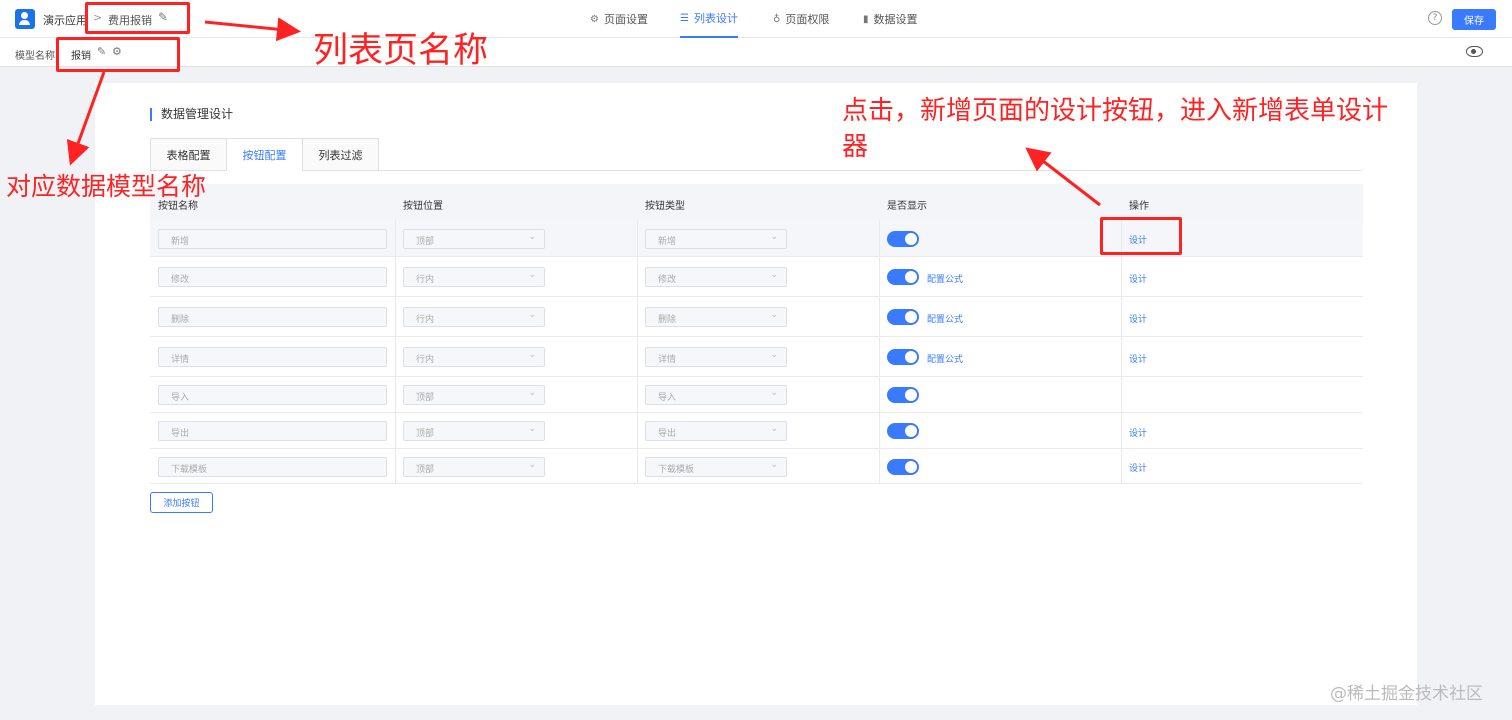 This screenshot has width=1512, height=720. What do you see at coordinates (401, 51) in the screenshot?
I see `annotation-list-page-name: 列表页名称` at bounding box center [401, 51].